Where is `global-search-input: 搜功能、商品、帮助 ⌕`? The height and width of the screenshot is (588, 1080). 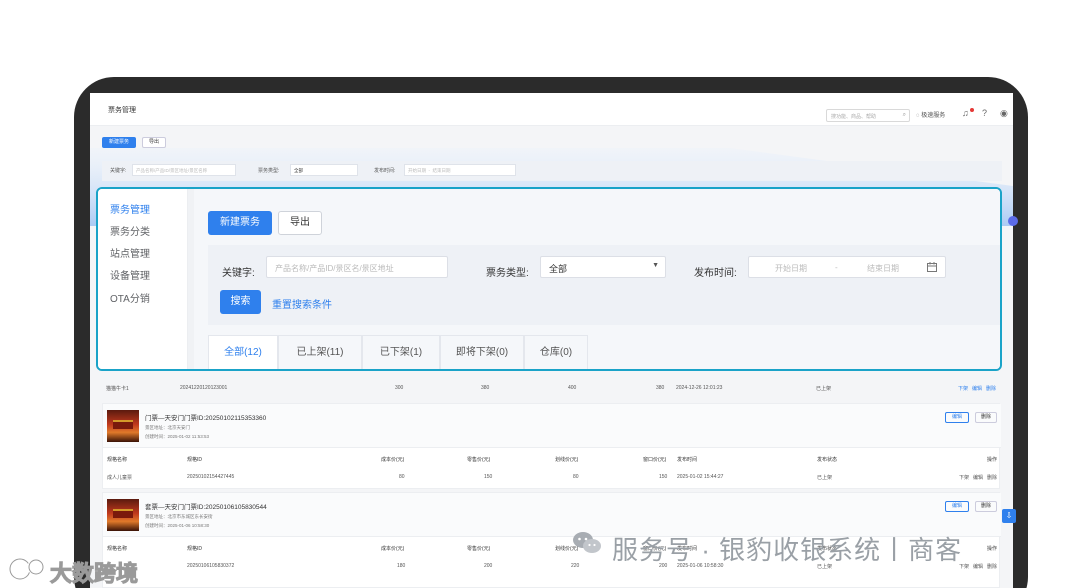 global-search-input: 搜功能、商品、帮助 ⌕ is located at coordinates (868, 115).